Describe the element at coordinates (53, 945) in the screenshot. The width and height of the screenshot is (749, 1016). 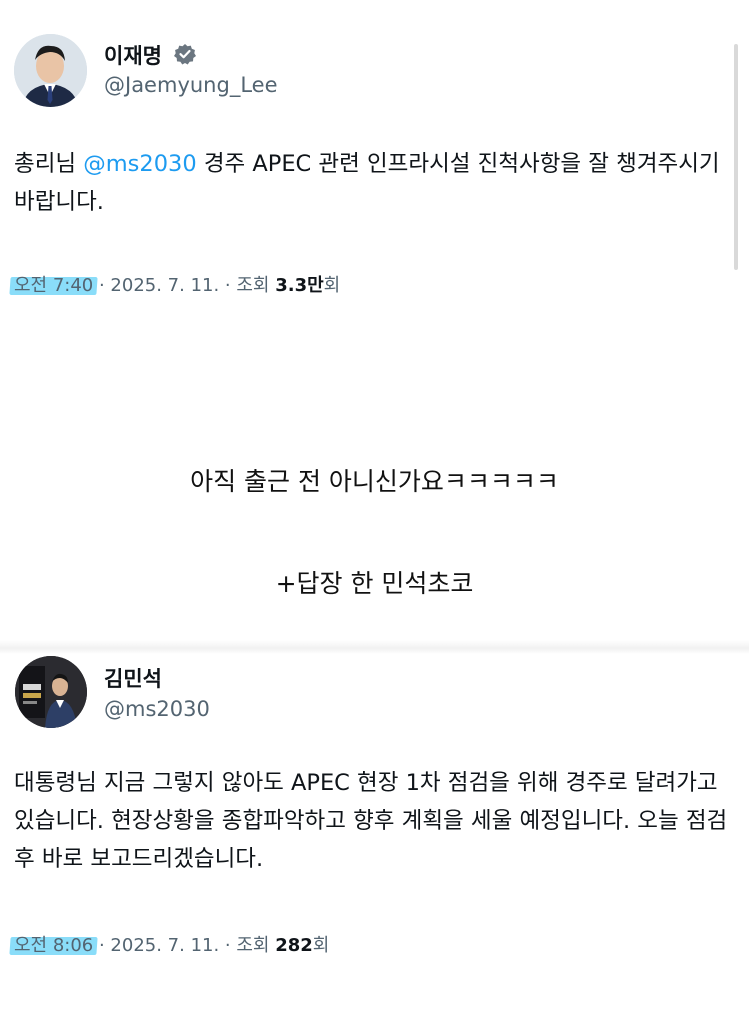
I see `timestamp-kim: 오전 8:06` at that location.